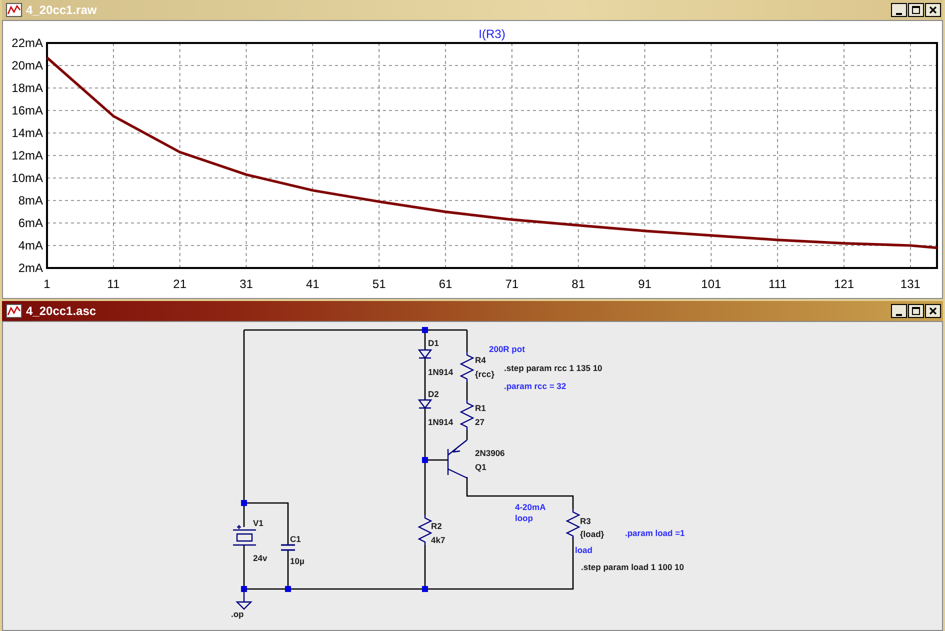 The image size is (945, 631). I want to click on x-tick-label: 31, so click(246, 284).